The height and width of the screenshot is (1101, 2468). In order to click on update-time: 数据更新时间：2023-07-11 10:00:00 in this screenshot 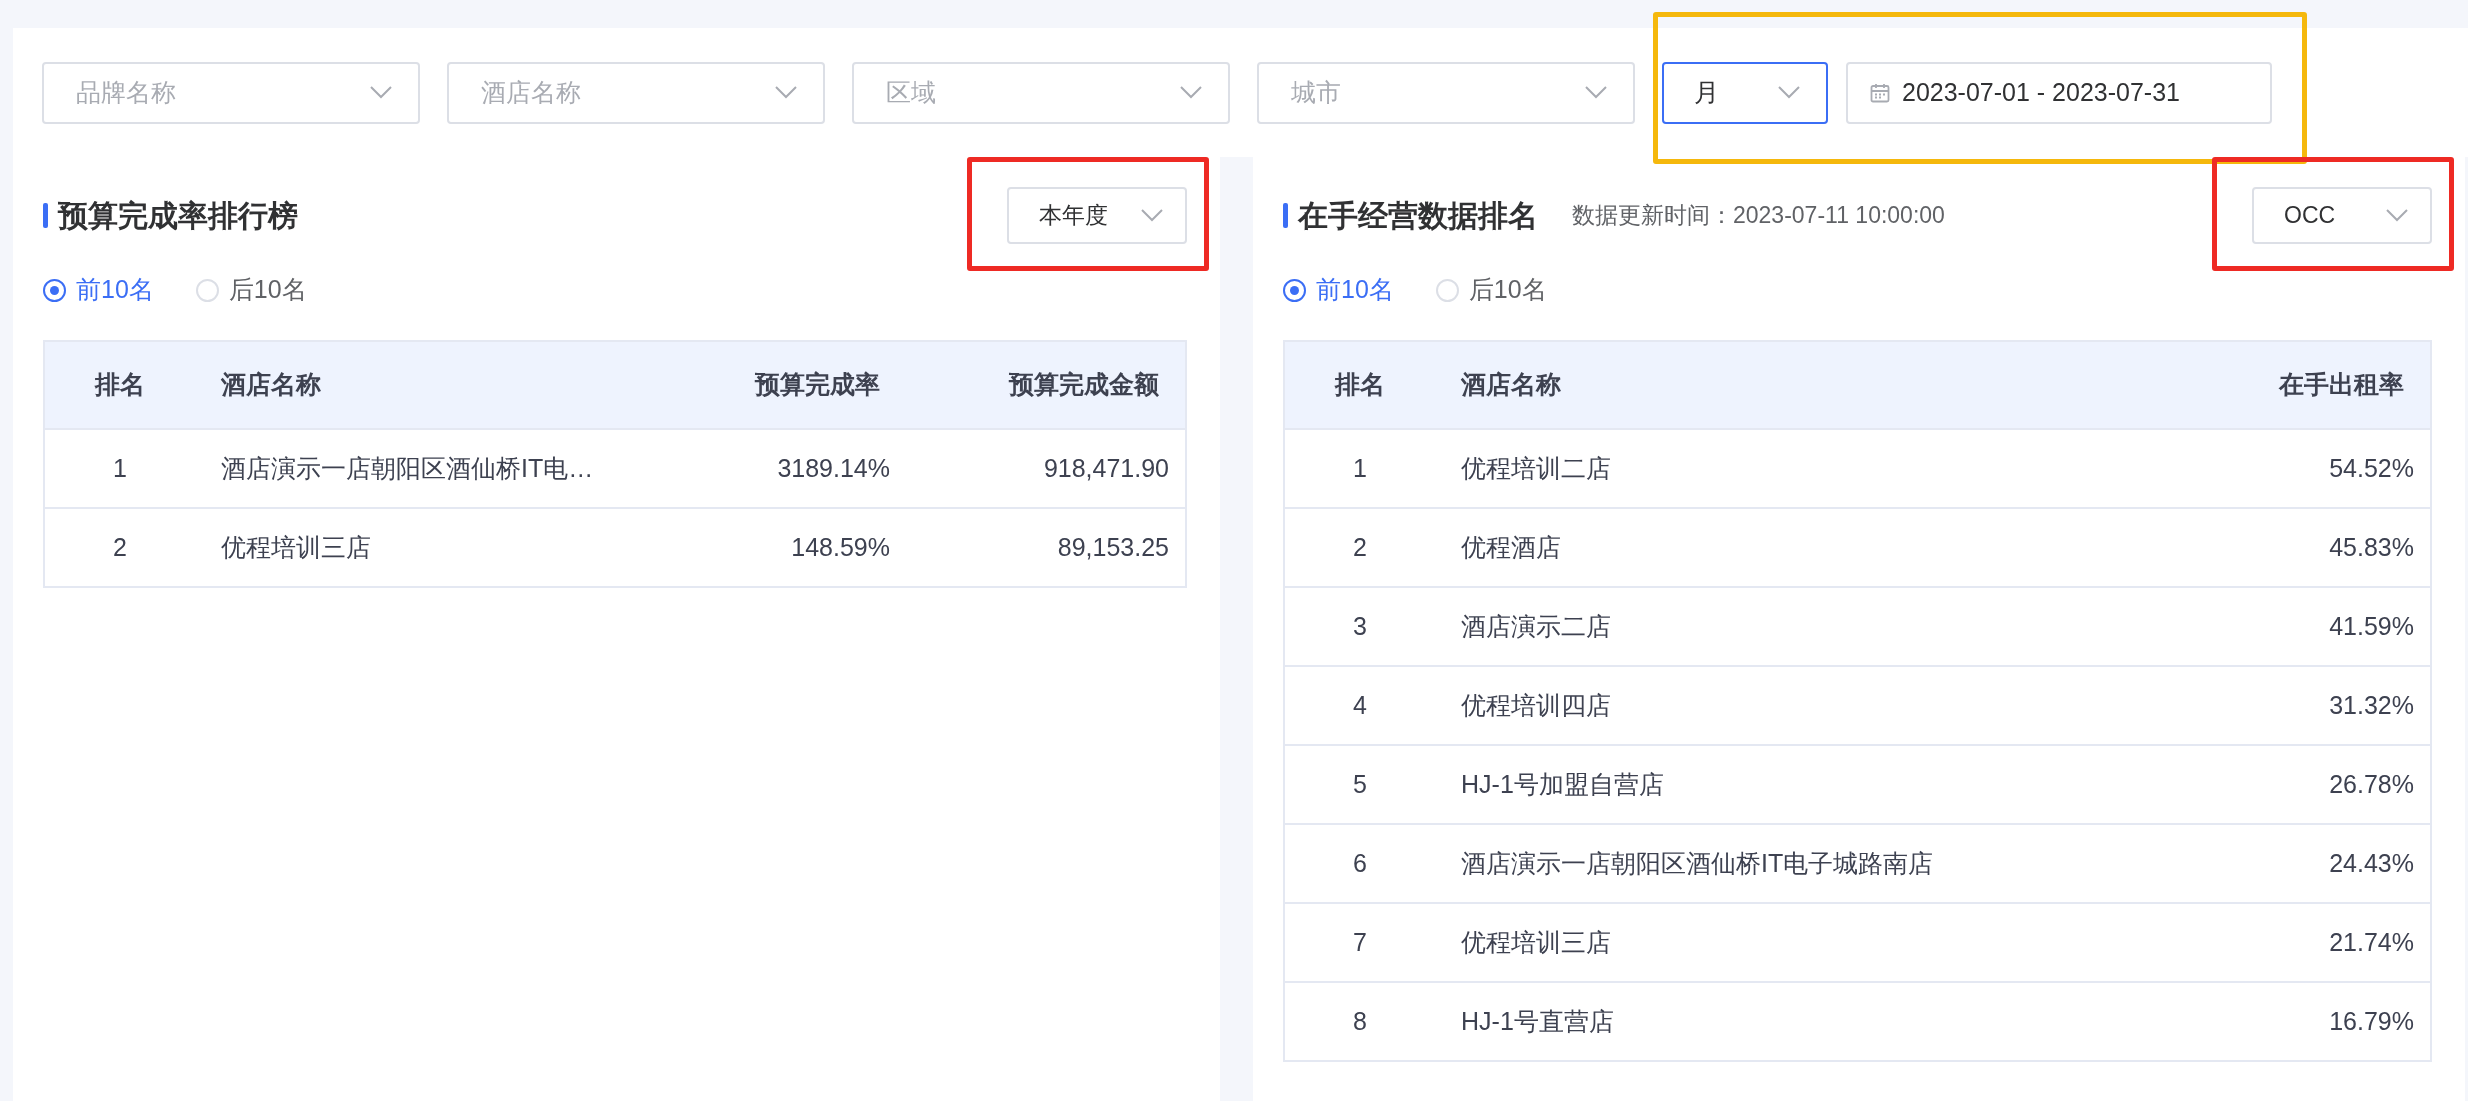, I will do `click(1758, 216)`.